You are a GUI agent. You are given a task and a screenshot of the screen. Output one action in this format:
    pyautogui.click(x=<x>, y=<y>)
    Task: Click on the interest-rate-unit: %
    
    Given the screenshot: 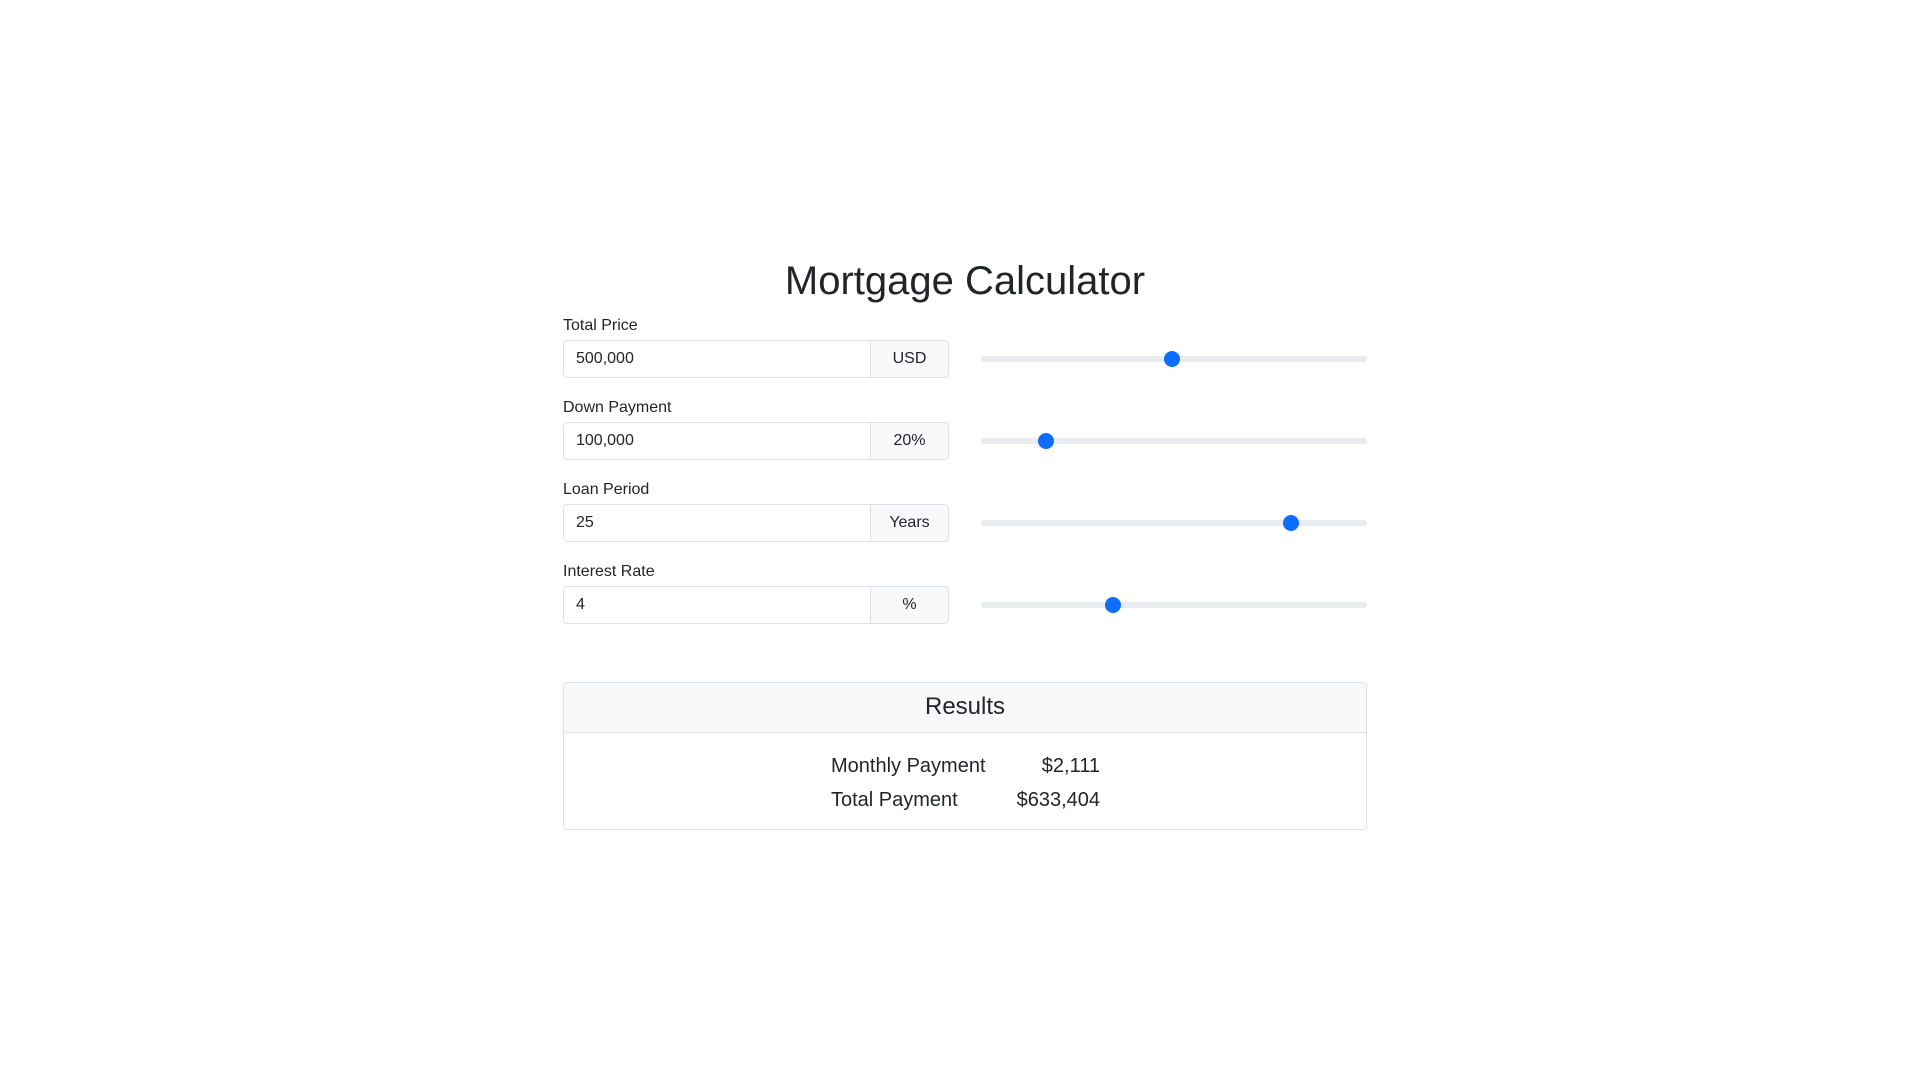 What is the action you would take?
    pyautogui.click(x=909, y=605)
    